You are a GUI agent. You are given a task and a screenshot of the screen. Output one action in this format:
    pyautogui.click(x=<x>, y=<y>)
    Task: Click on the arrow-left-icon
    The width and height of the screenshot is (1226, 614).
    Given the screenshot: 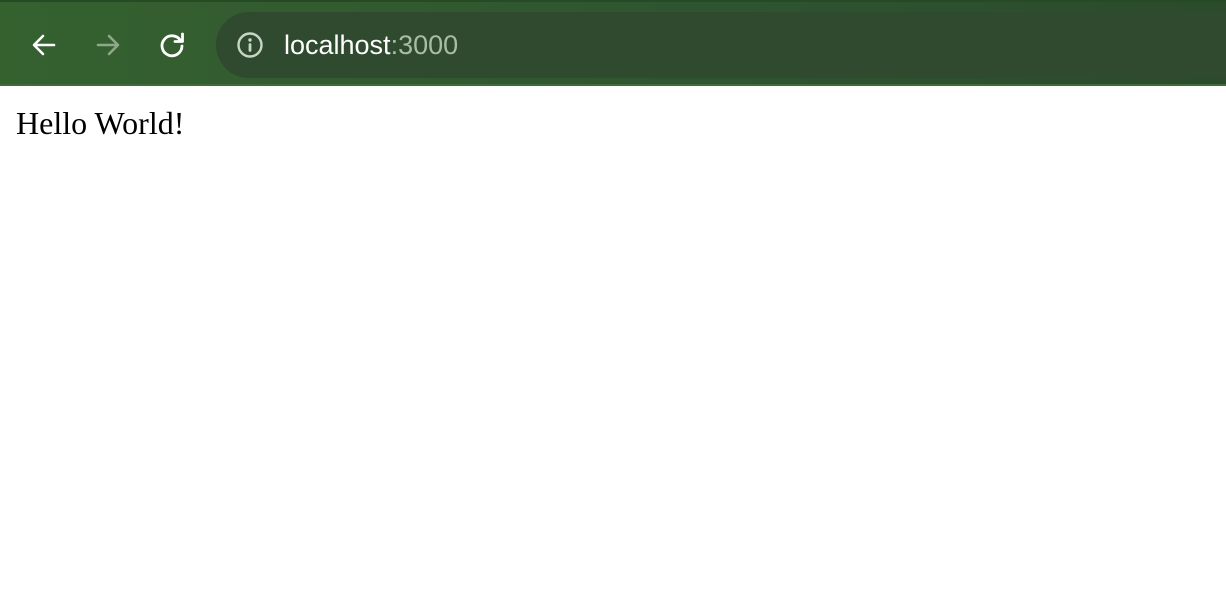 What is the action you would take?
    pyautogui.click(x=44, y=45)
    